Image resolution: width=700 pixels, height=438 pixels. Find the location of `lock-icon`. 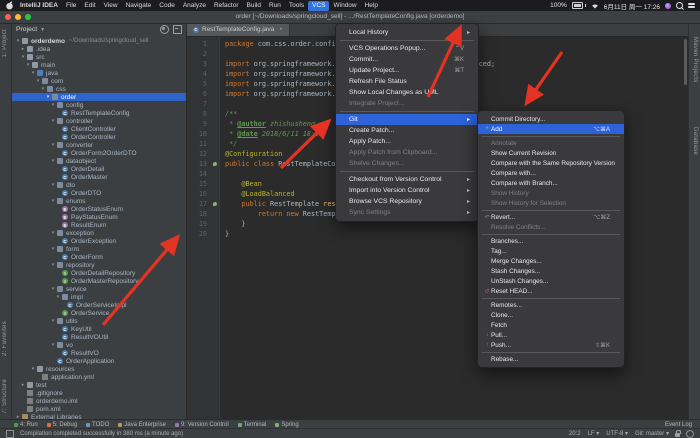

lock-icon is located at coordinates (678, 433).